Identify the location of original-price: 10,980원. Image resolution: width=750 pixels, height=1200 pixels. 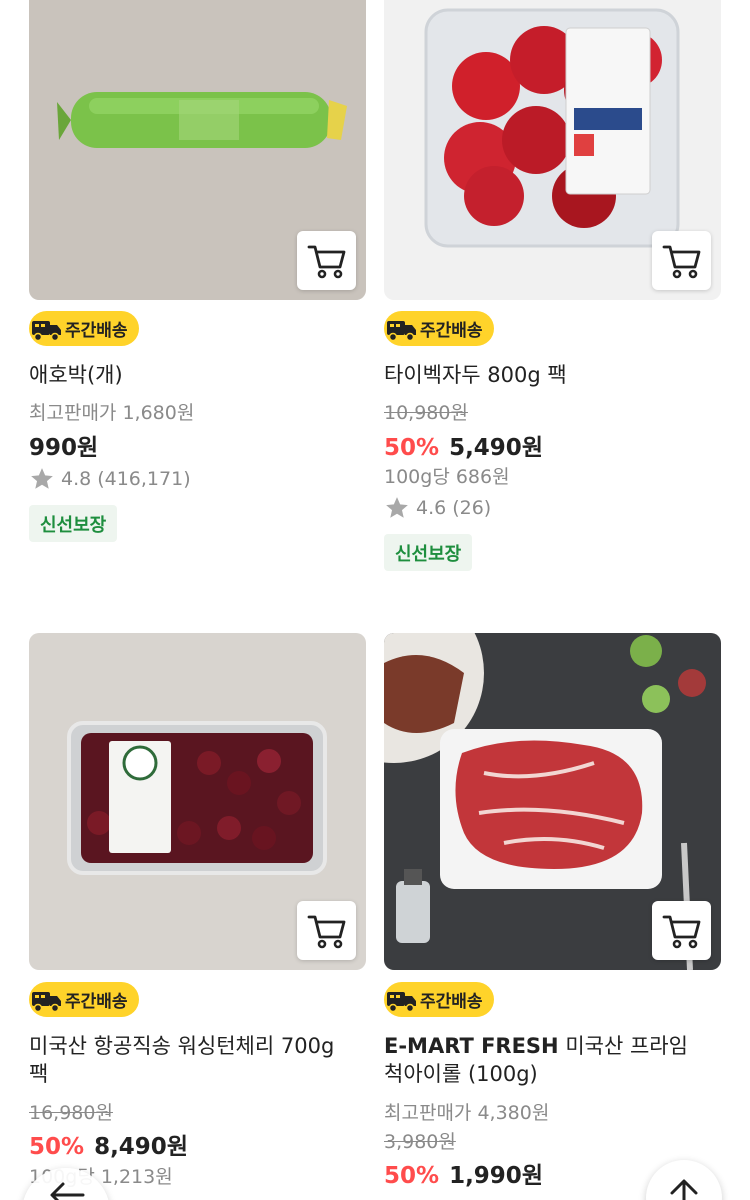
(426, 413).